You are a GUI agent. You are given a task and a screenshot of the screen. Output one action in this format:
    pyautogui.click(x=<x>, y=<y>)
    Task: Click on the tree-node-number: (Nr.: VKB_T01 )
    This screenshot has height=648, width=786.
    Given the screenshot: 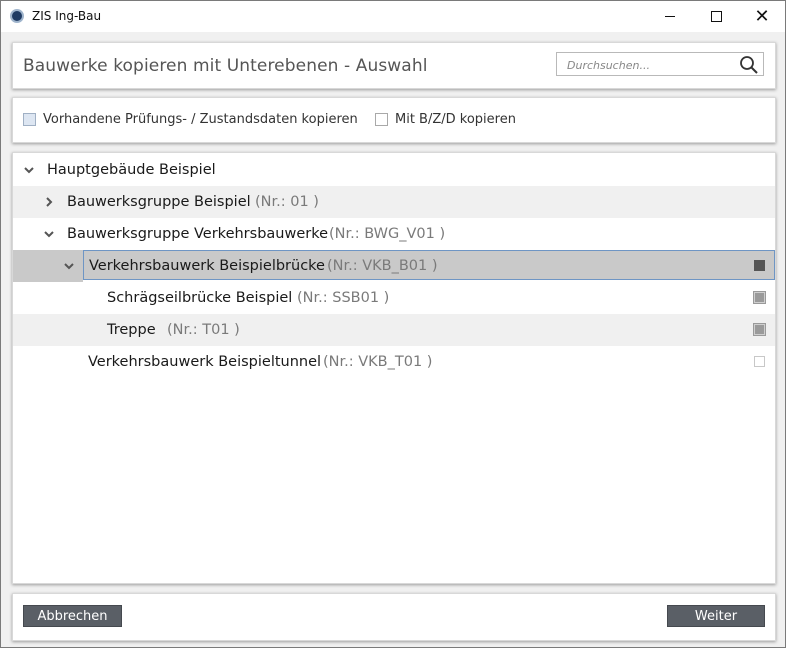 What is the action you would take?
    pyautogui.click(x=378, y=362)
    